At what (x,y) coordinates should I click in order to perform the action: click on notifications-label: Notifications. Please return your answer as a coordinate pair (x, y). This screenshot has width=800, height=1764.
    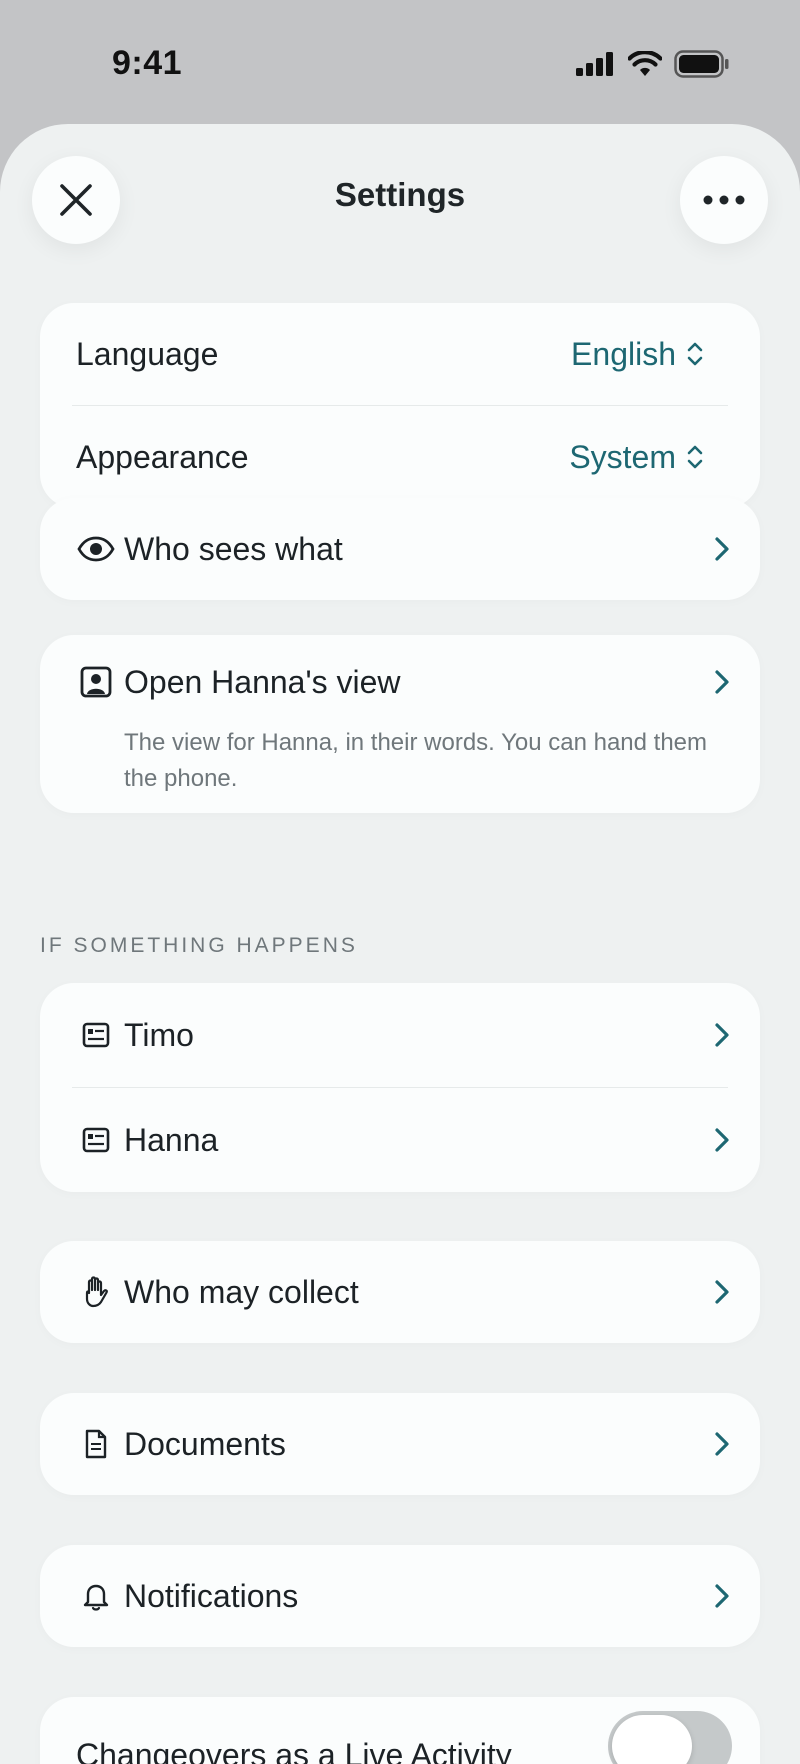
    Looking at the image, I should click on (211, 1595).